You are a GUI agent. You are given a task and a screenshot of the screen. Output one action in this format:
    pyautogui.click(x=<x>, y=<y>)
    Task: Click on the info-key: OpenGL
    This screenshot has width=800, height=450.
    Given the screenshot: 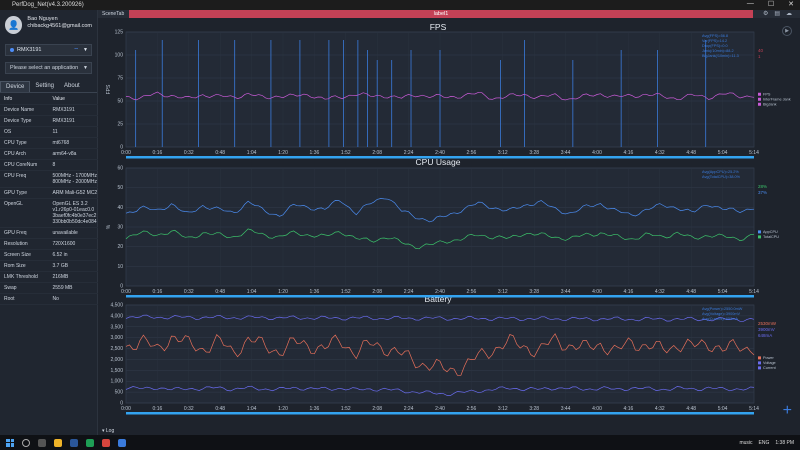 What is the action you would take?
    pyautogui.click(x=13, y=204)
    